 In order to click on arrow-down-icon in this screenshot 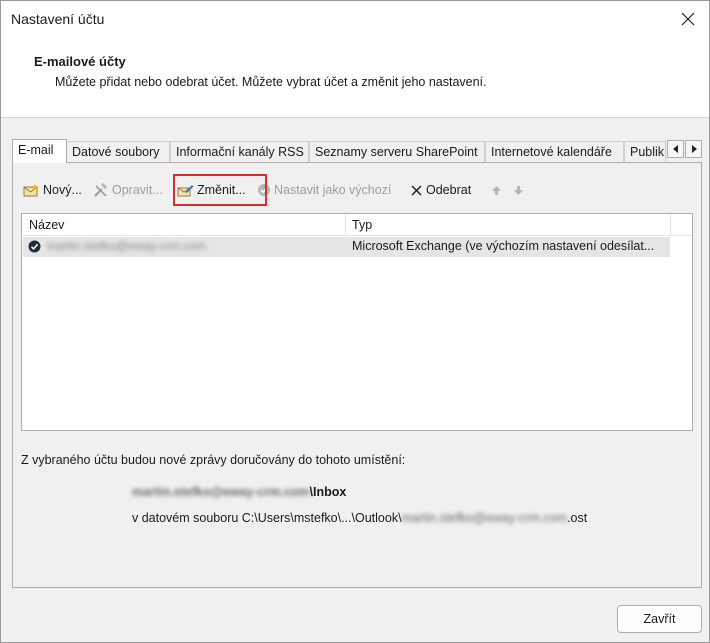, I will do `click(518, 190)`.